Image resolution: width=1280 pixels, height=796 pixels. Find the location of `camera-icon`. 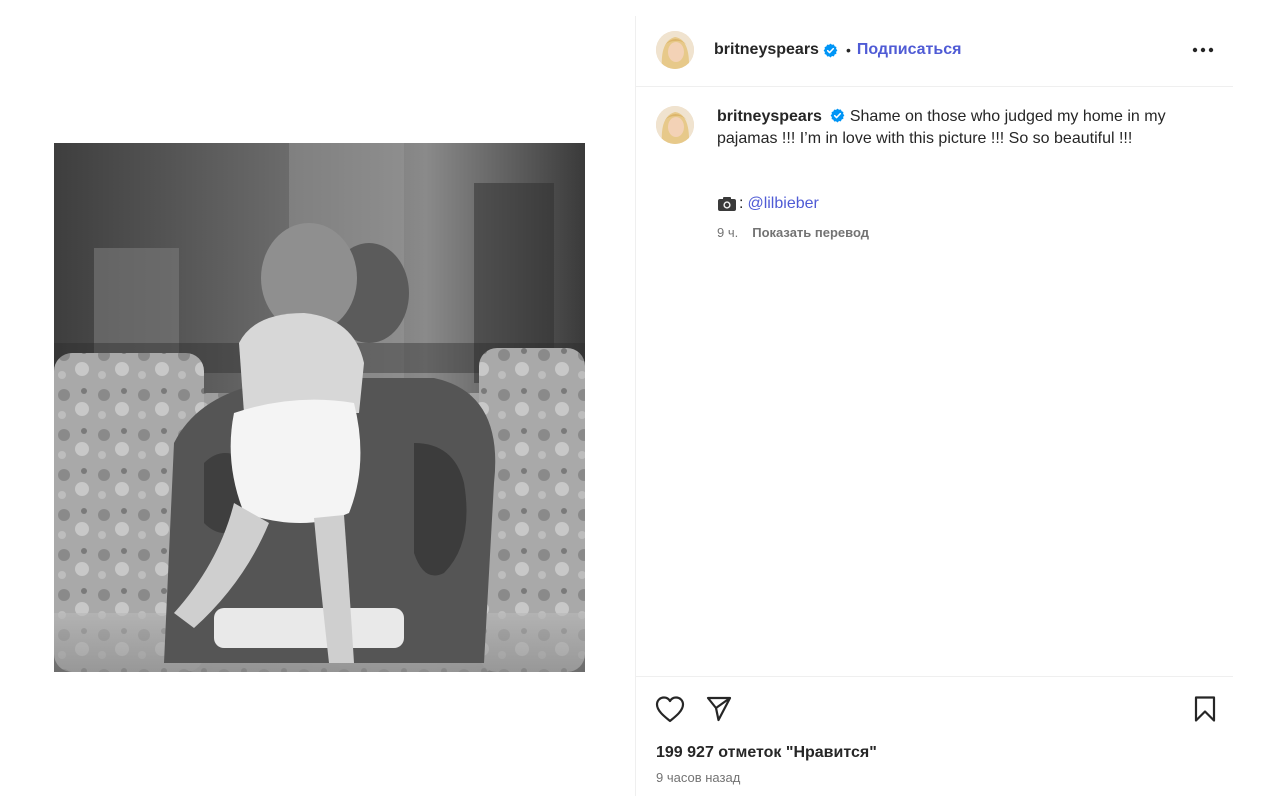

camera-icon is located at coordinates (727, 204).